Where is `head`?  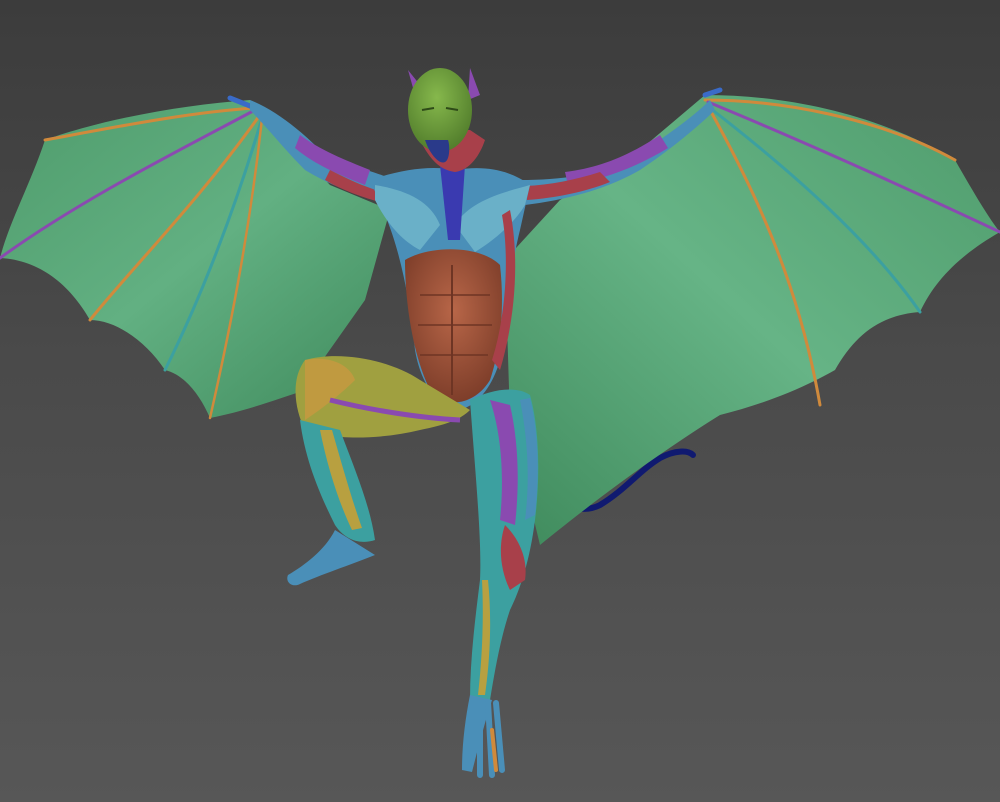
head is located at coordinates (446, 120).